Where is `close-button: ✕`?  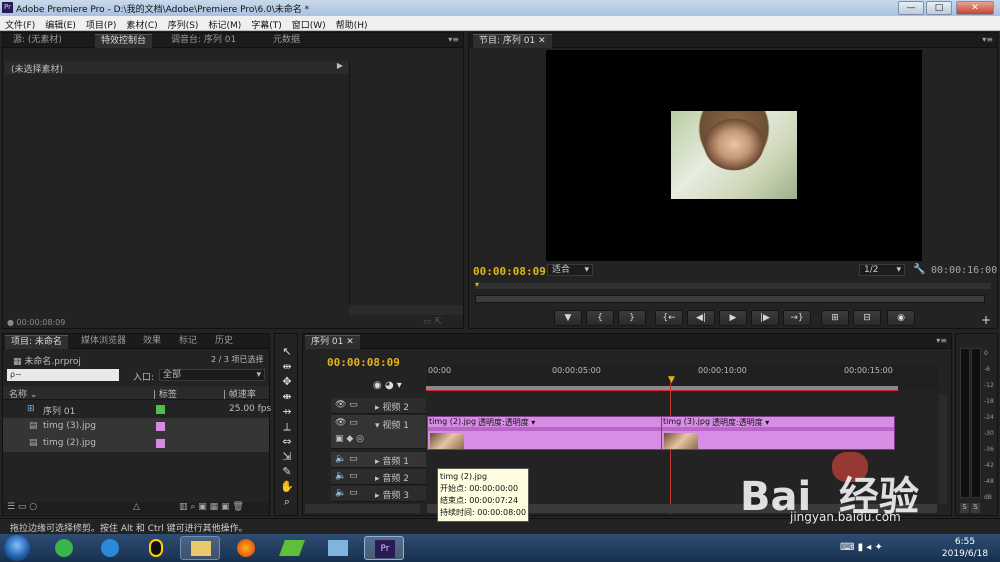 close-button: ✕ is located at coordinates (975, 8).